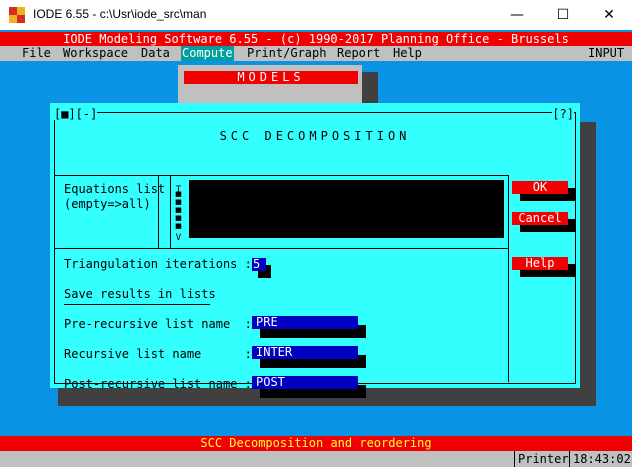  What do you see at coordinates (120, 14) in the screenshot?
I see `window-title: IODE 6.55 - c:\Usr\iode_src\man` at bounding box center [120, 14].